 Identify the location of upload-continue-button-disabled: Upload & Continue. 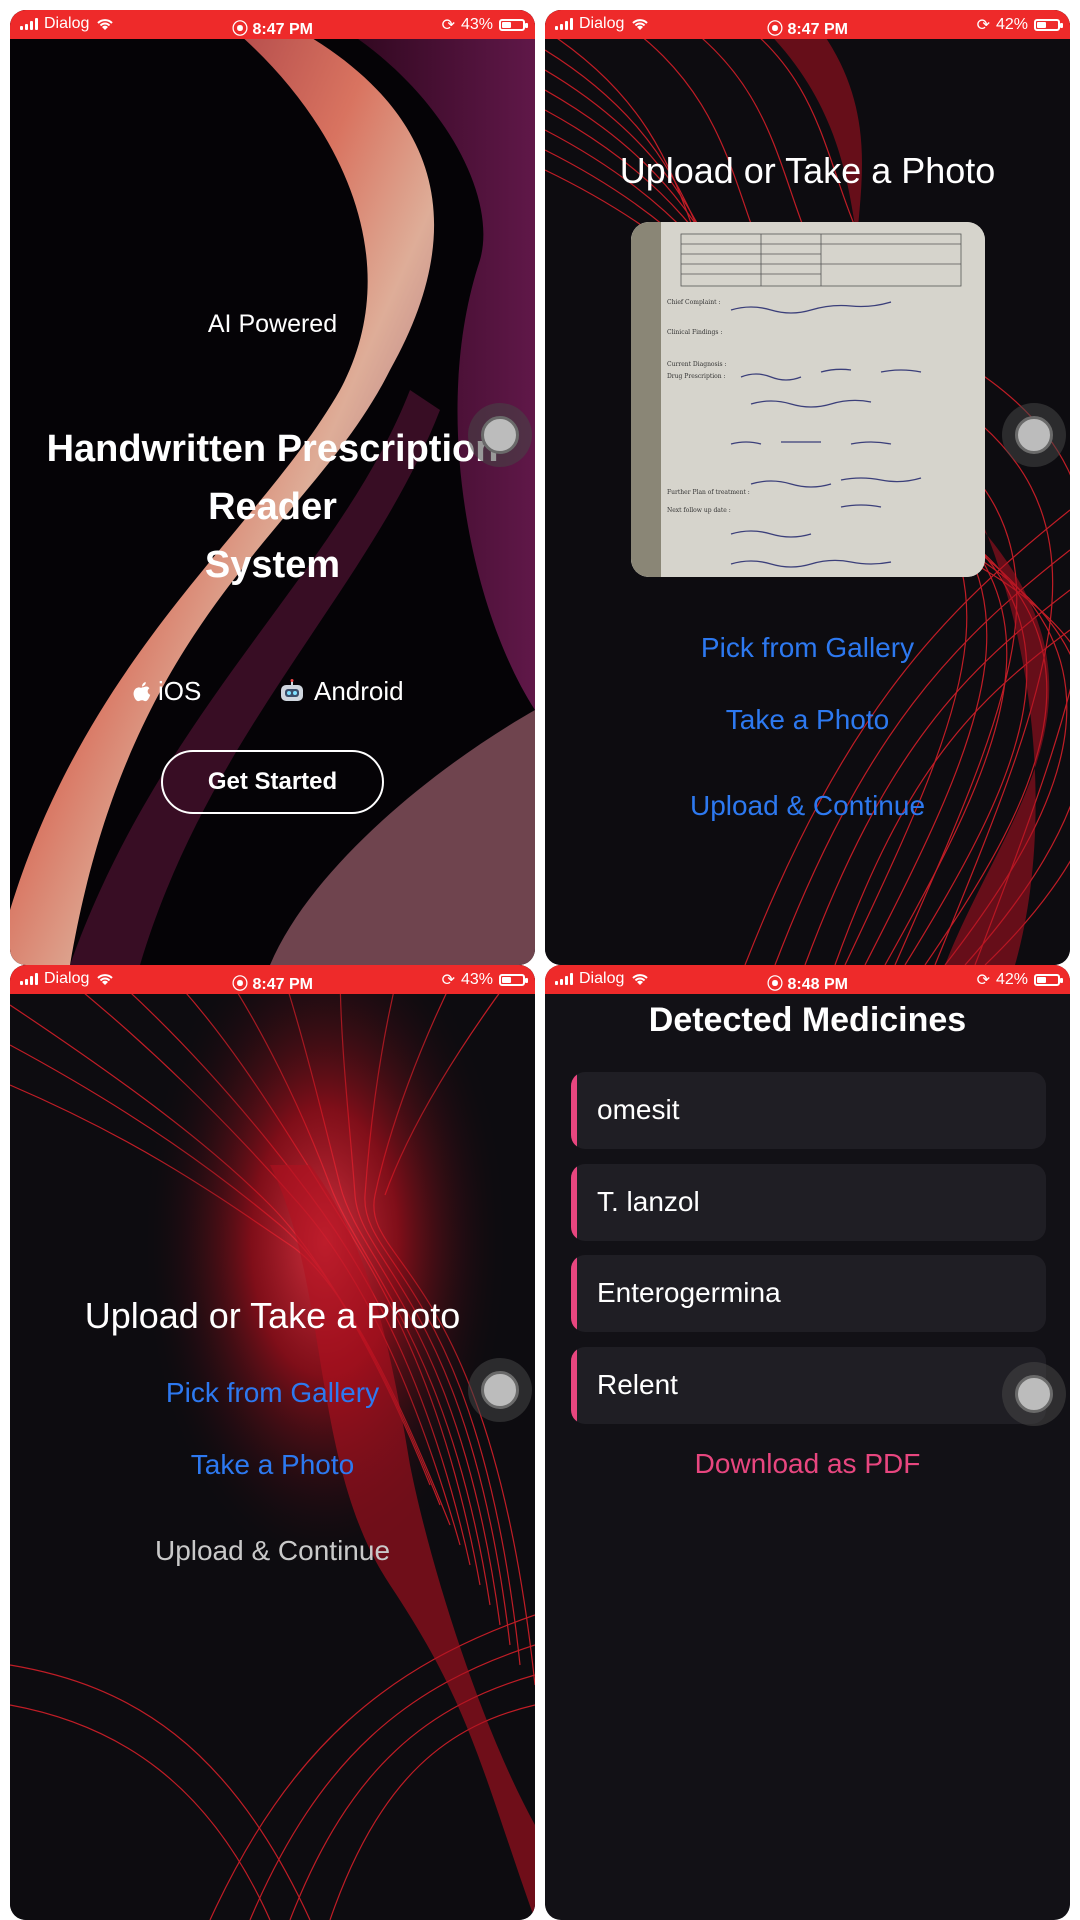
(272, 1551).